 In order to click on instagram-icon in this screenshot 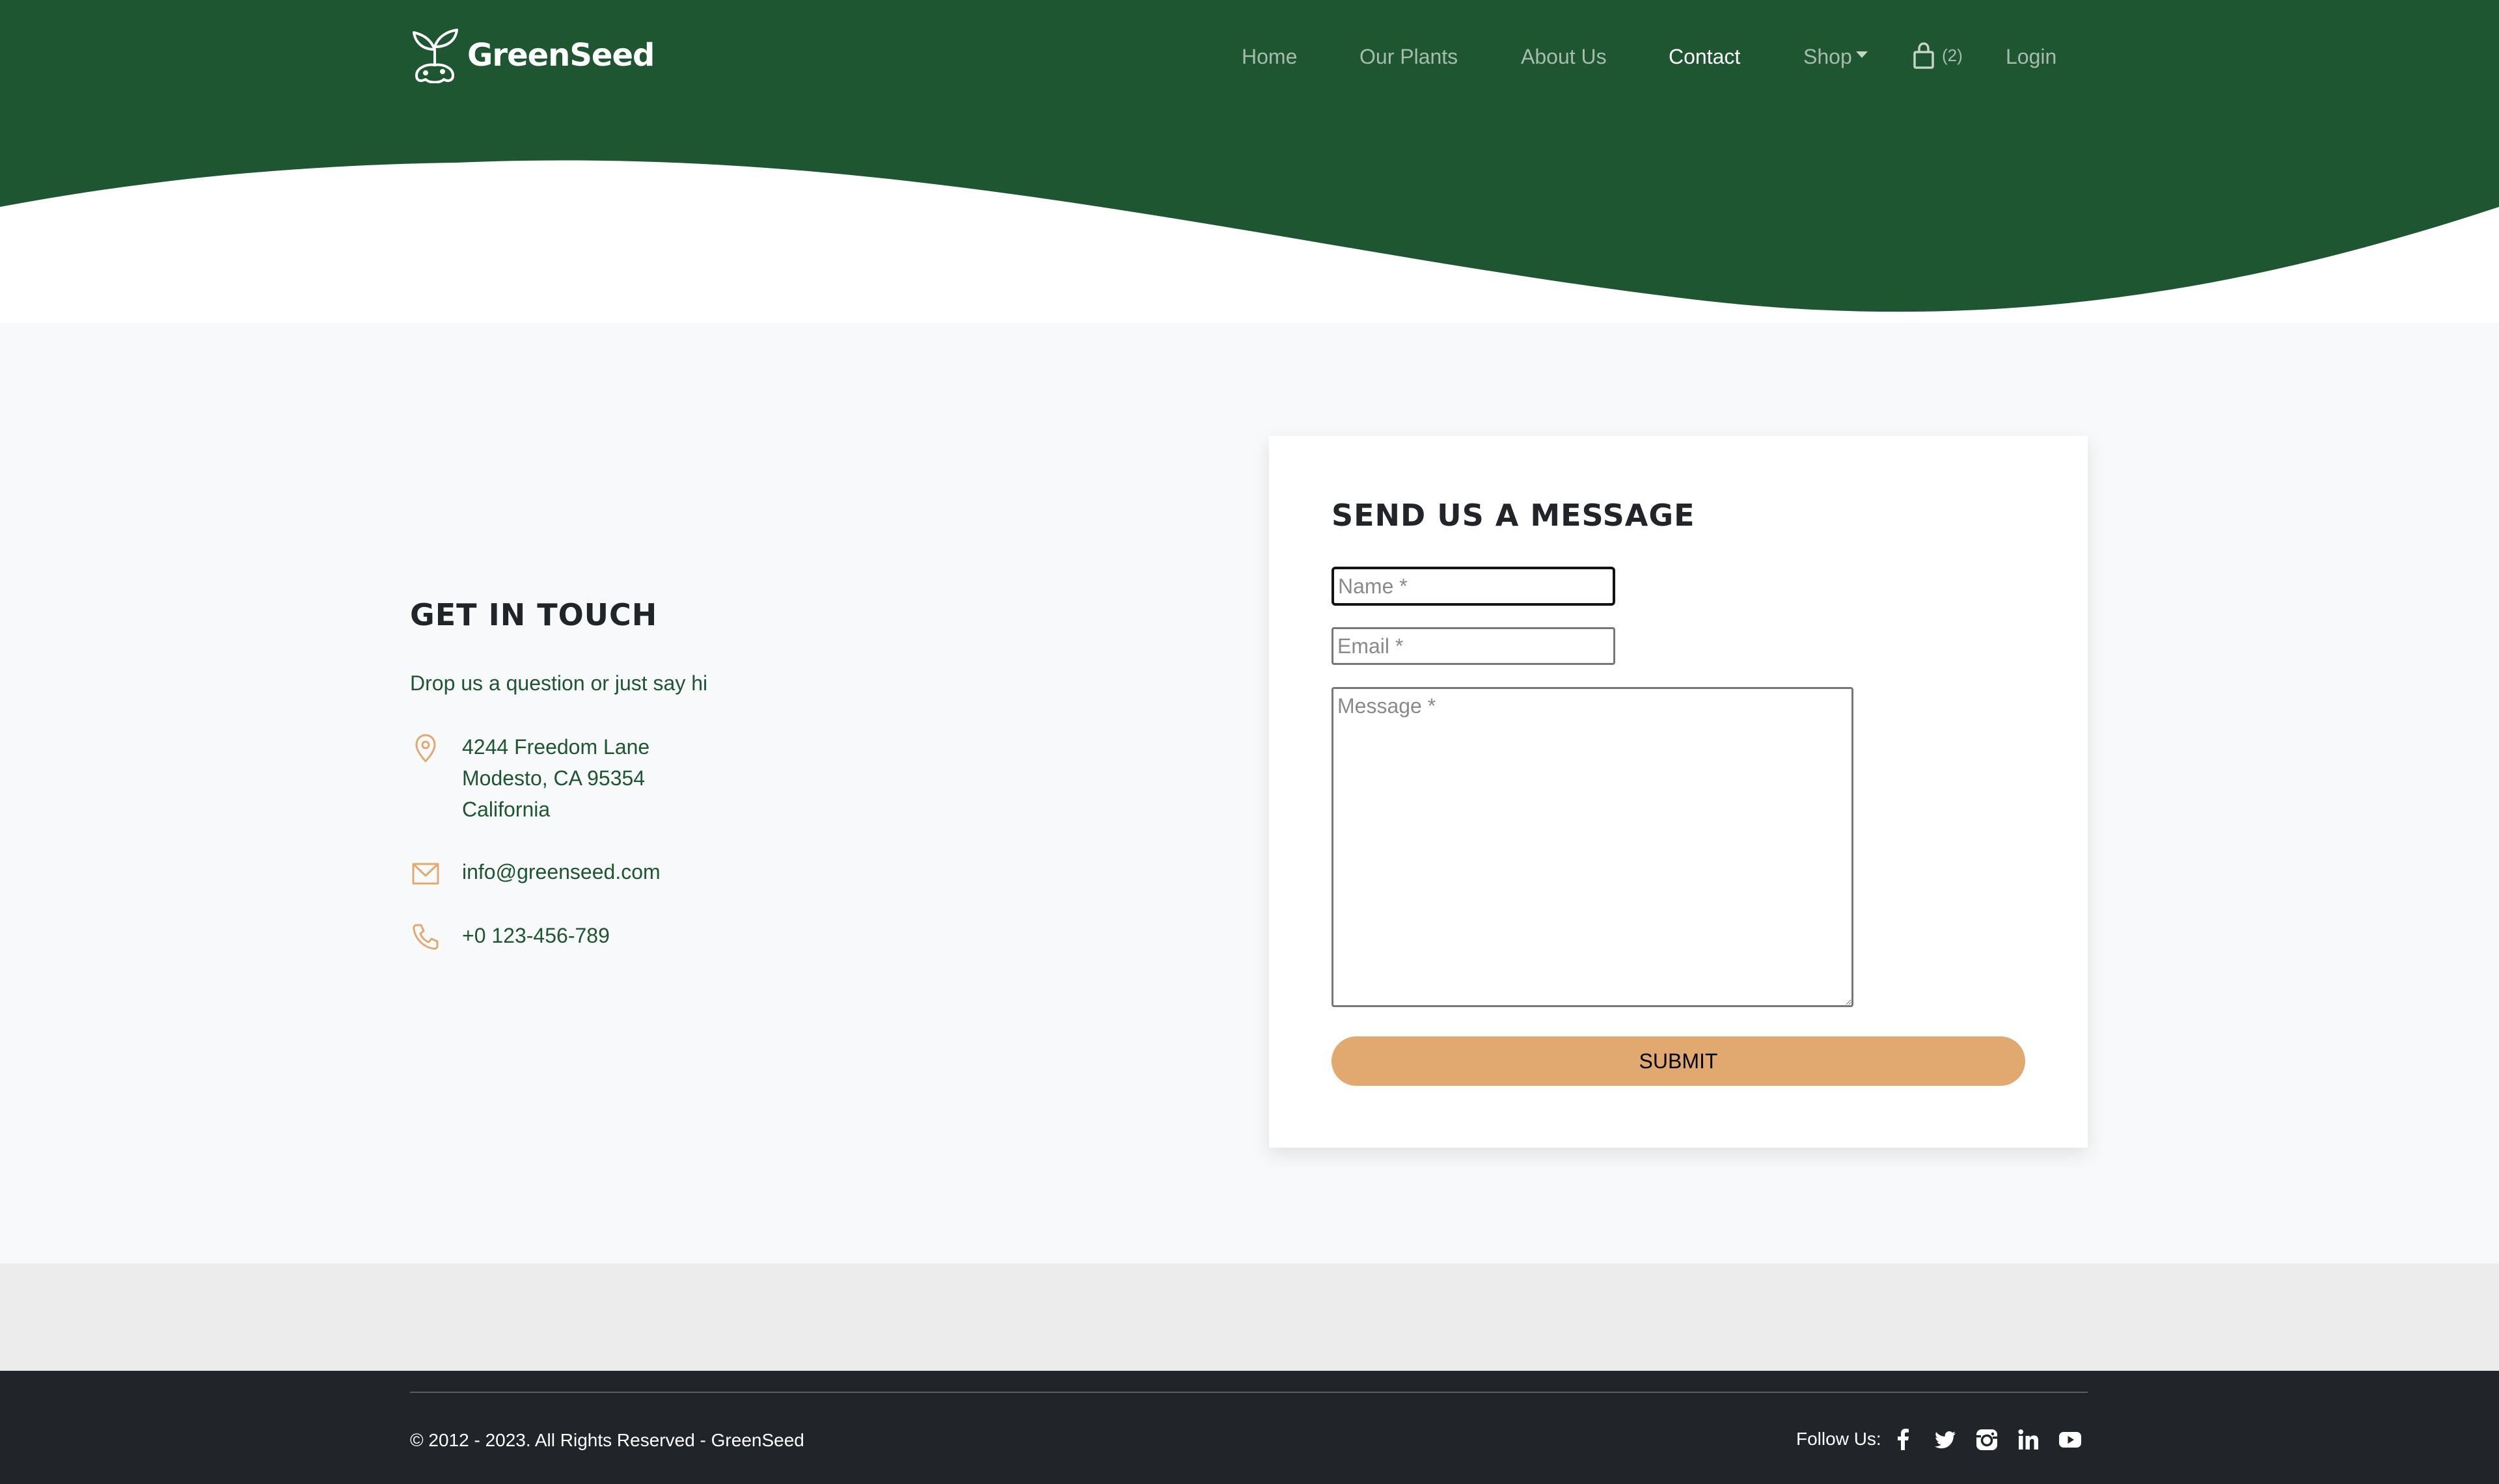, I will do `click(1986, 1439)`.